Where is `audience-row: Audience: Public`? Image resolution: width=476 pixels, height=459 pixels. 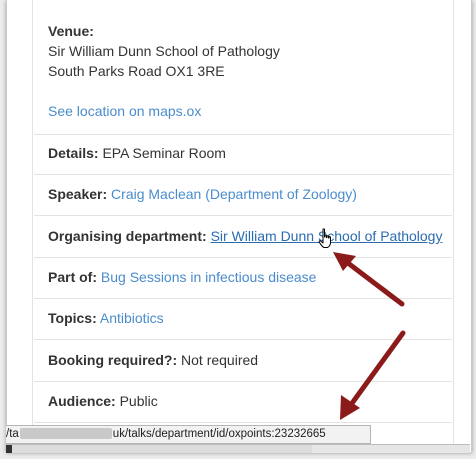 audience-row: Audience: Public is located at coordinates (243, 402).